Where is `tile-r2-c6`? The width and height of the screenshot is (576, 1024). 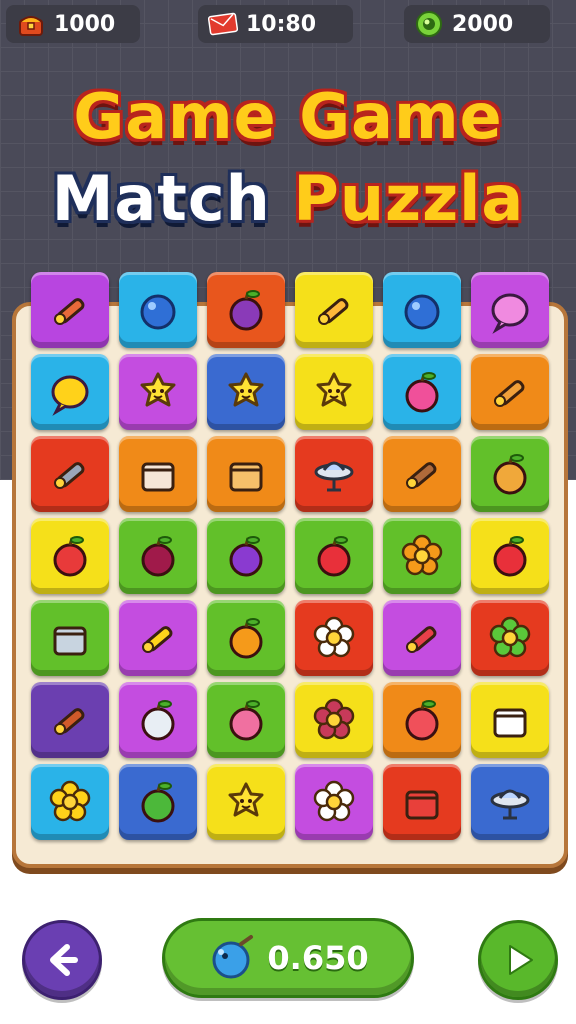
tile-r2-c6 is located at coordinates (510, 392).